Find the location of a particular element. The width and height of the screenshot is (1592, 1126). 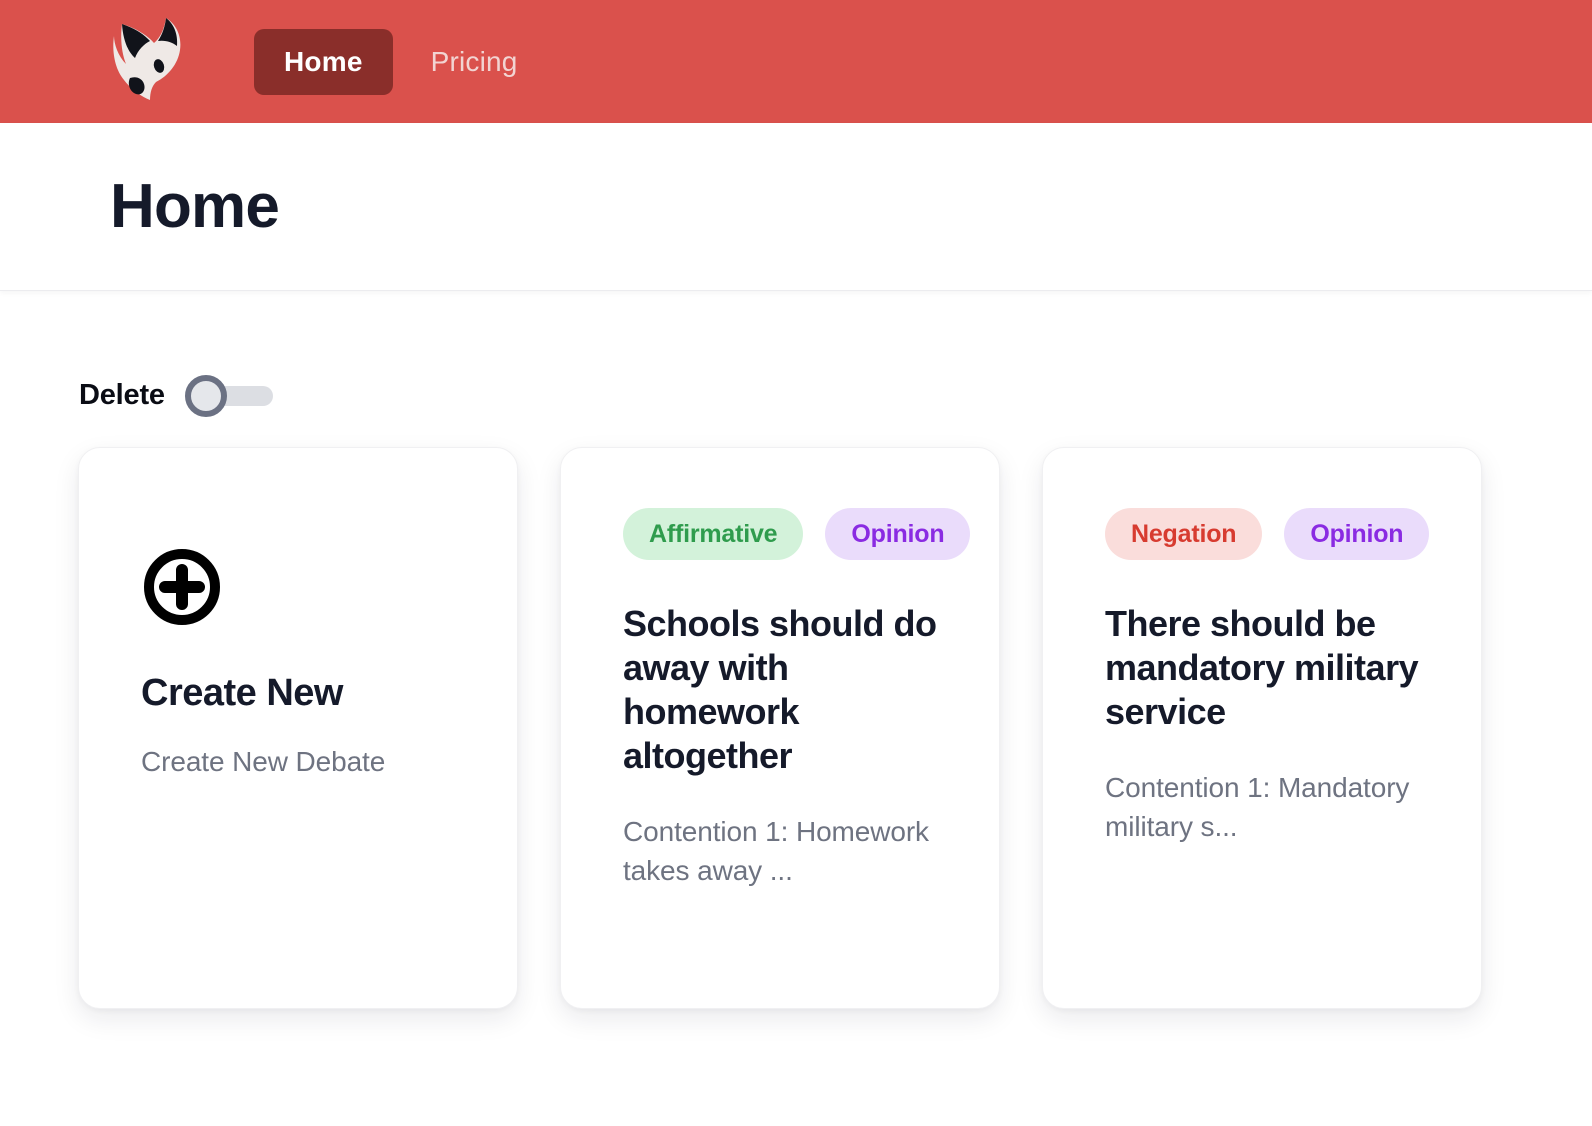

delete-toggle-switch is located at coordinates (228, 396).